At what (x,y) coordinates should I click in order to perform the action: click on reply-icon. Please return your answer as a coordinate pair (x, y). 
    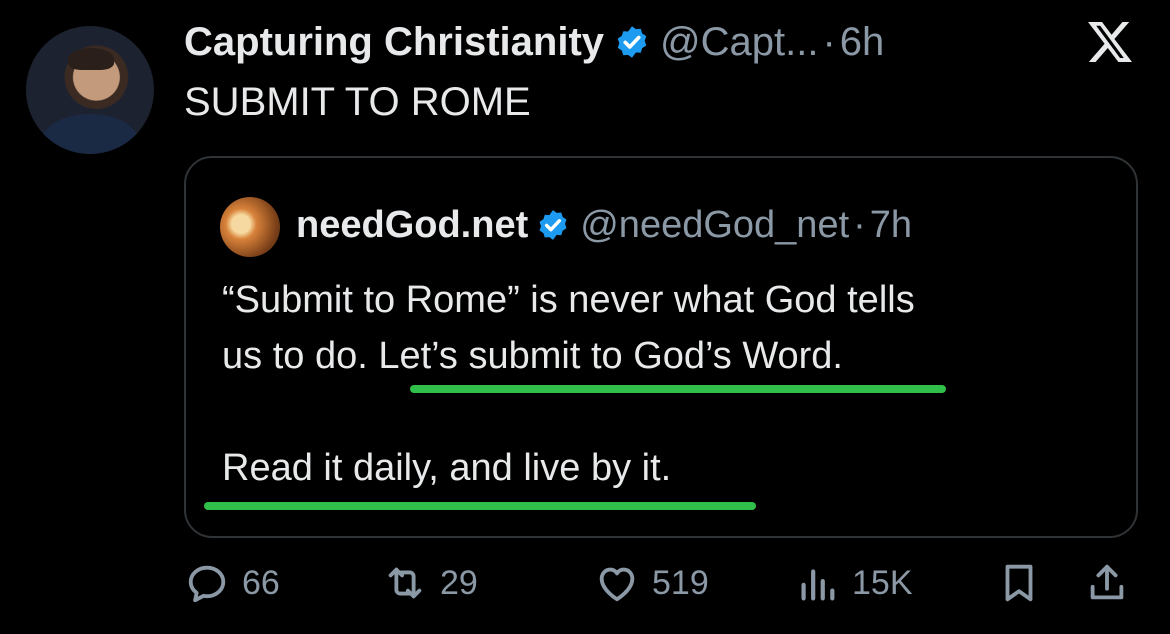
    Looking at the image, I should click on (207, 584).